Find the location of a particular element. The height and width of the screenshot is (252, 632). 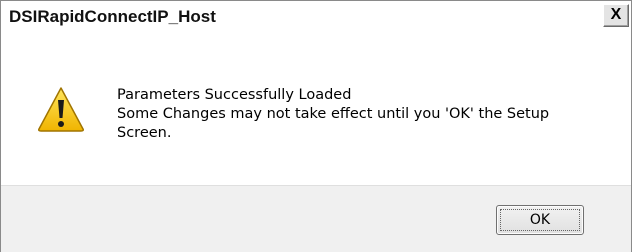

window-title: DSIRapidConnectIP_Host is located at coordinates (112, 16).